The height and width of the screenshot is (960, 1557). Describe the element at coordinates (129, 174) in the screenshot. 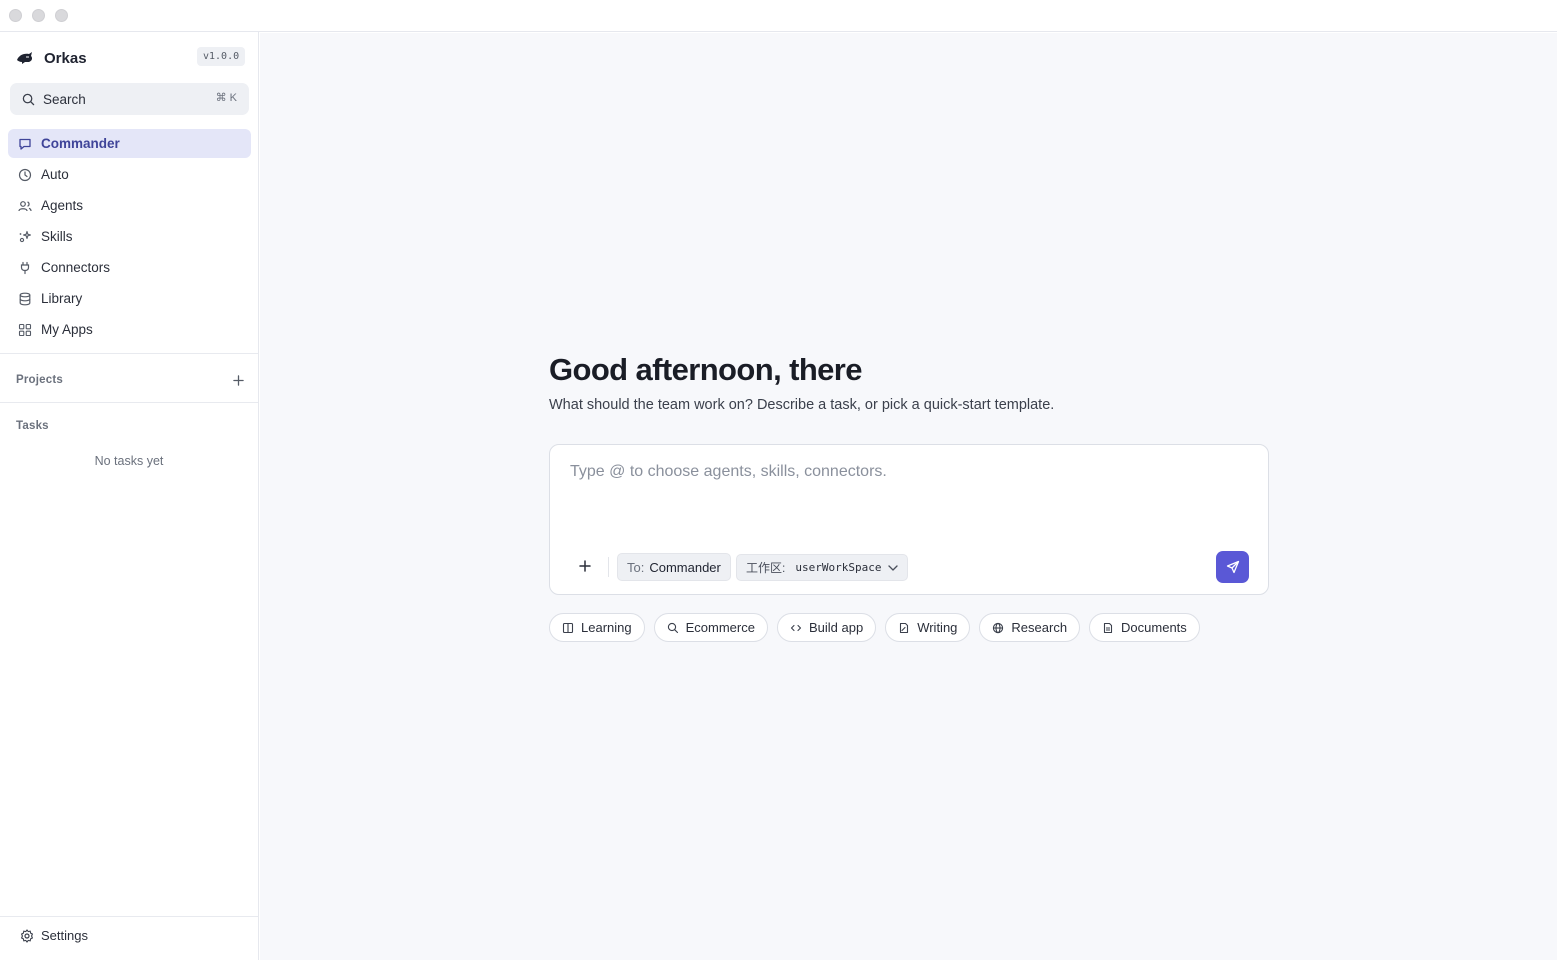

I see `sidebar-item-auto: Auto` at that location.